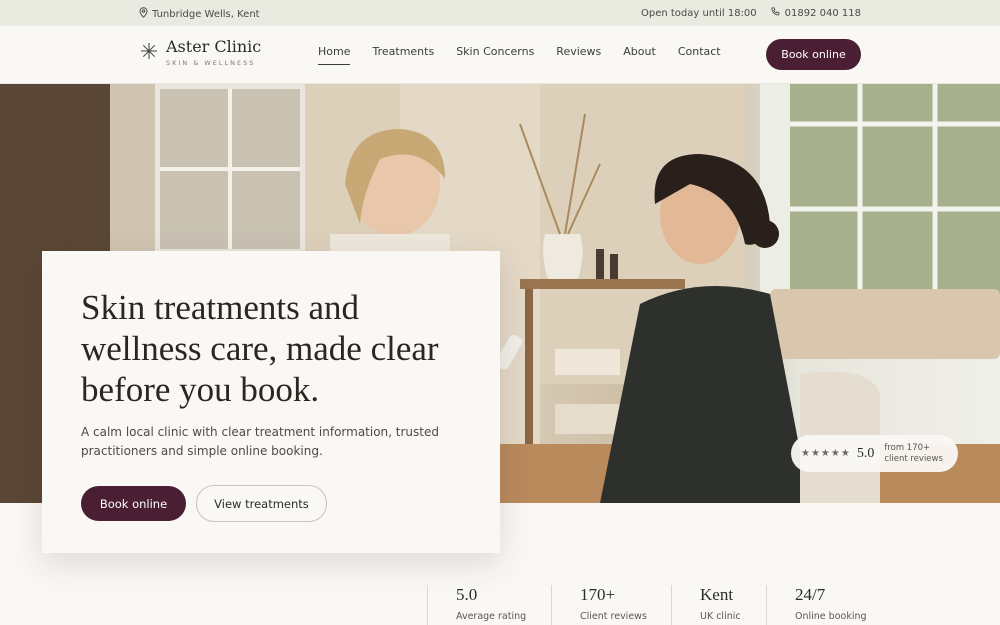  What do you see at coordinates (613, 616) in the screenshot?
I see `stat-label: Client reviews` at bounding box center [613, 616].